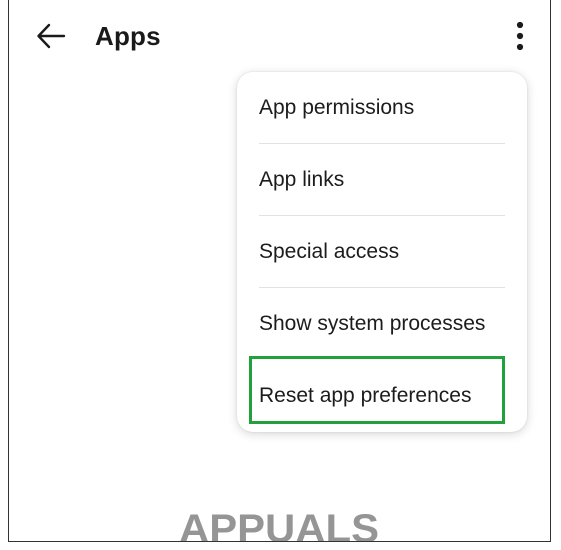 The image size is (561, 550). Describe the element at coordinates (365, 395) in the screenshot. I see `menu-item-label: Reset app preferences` at that location.